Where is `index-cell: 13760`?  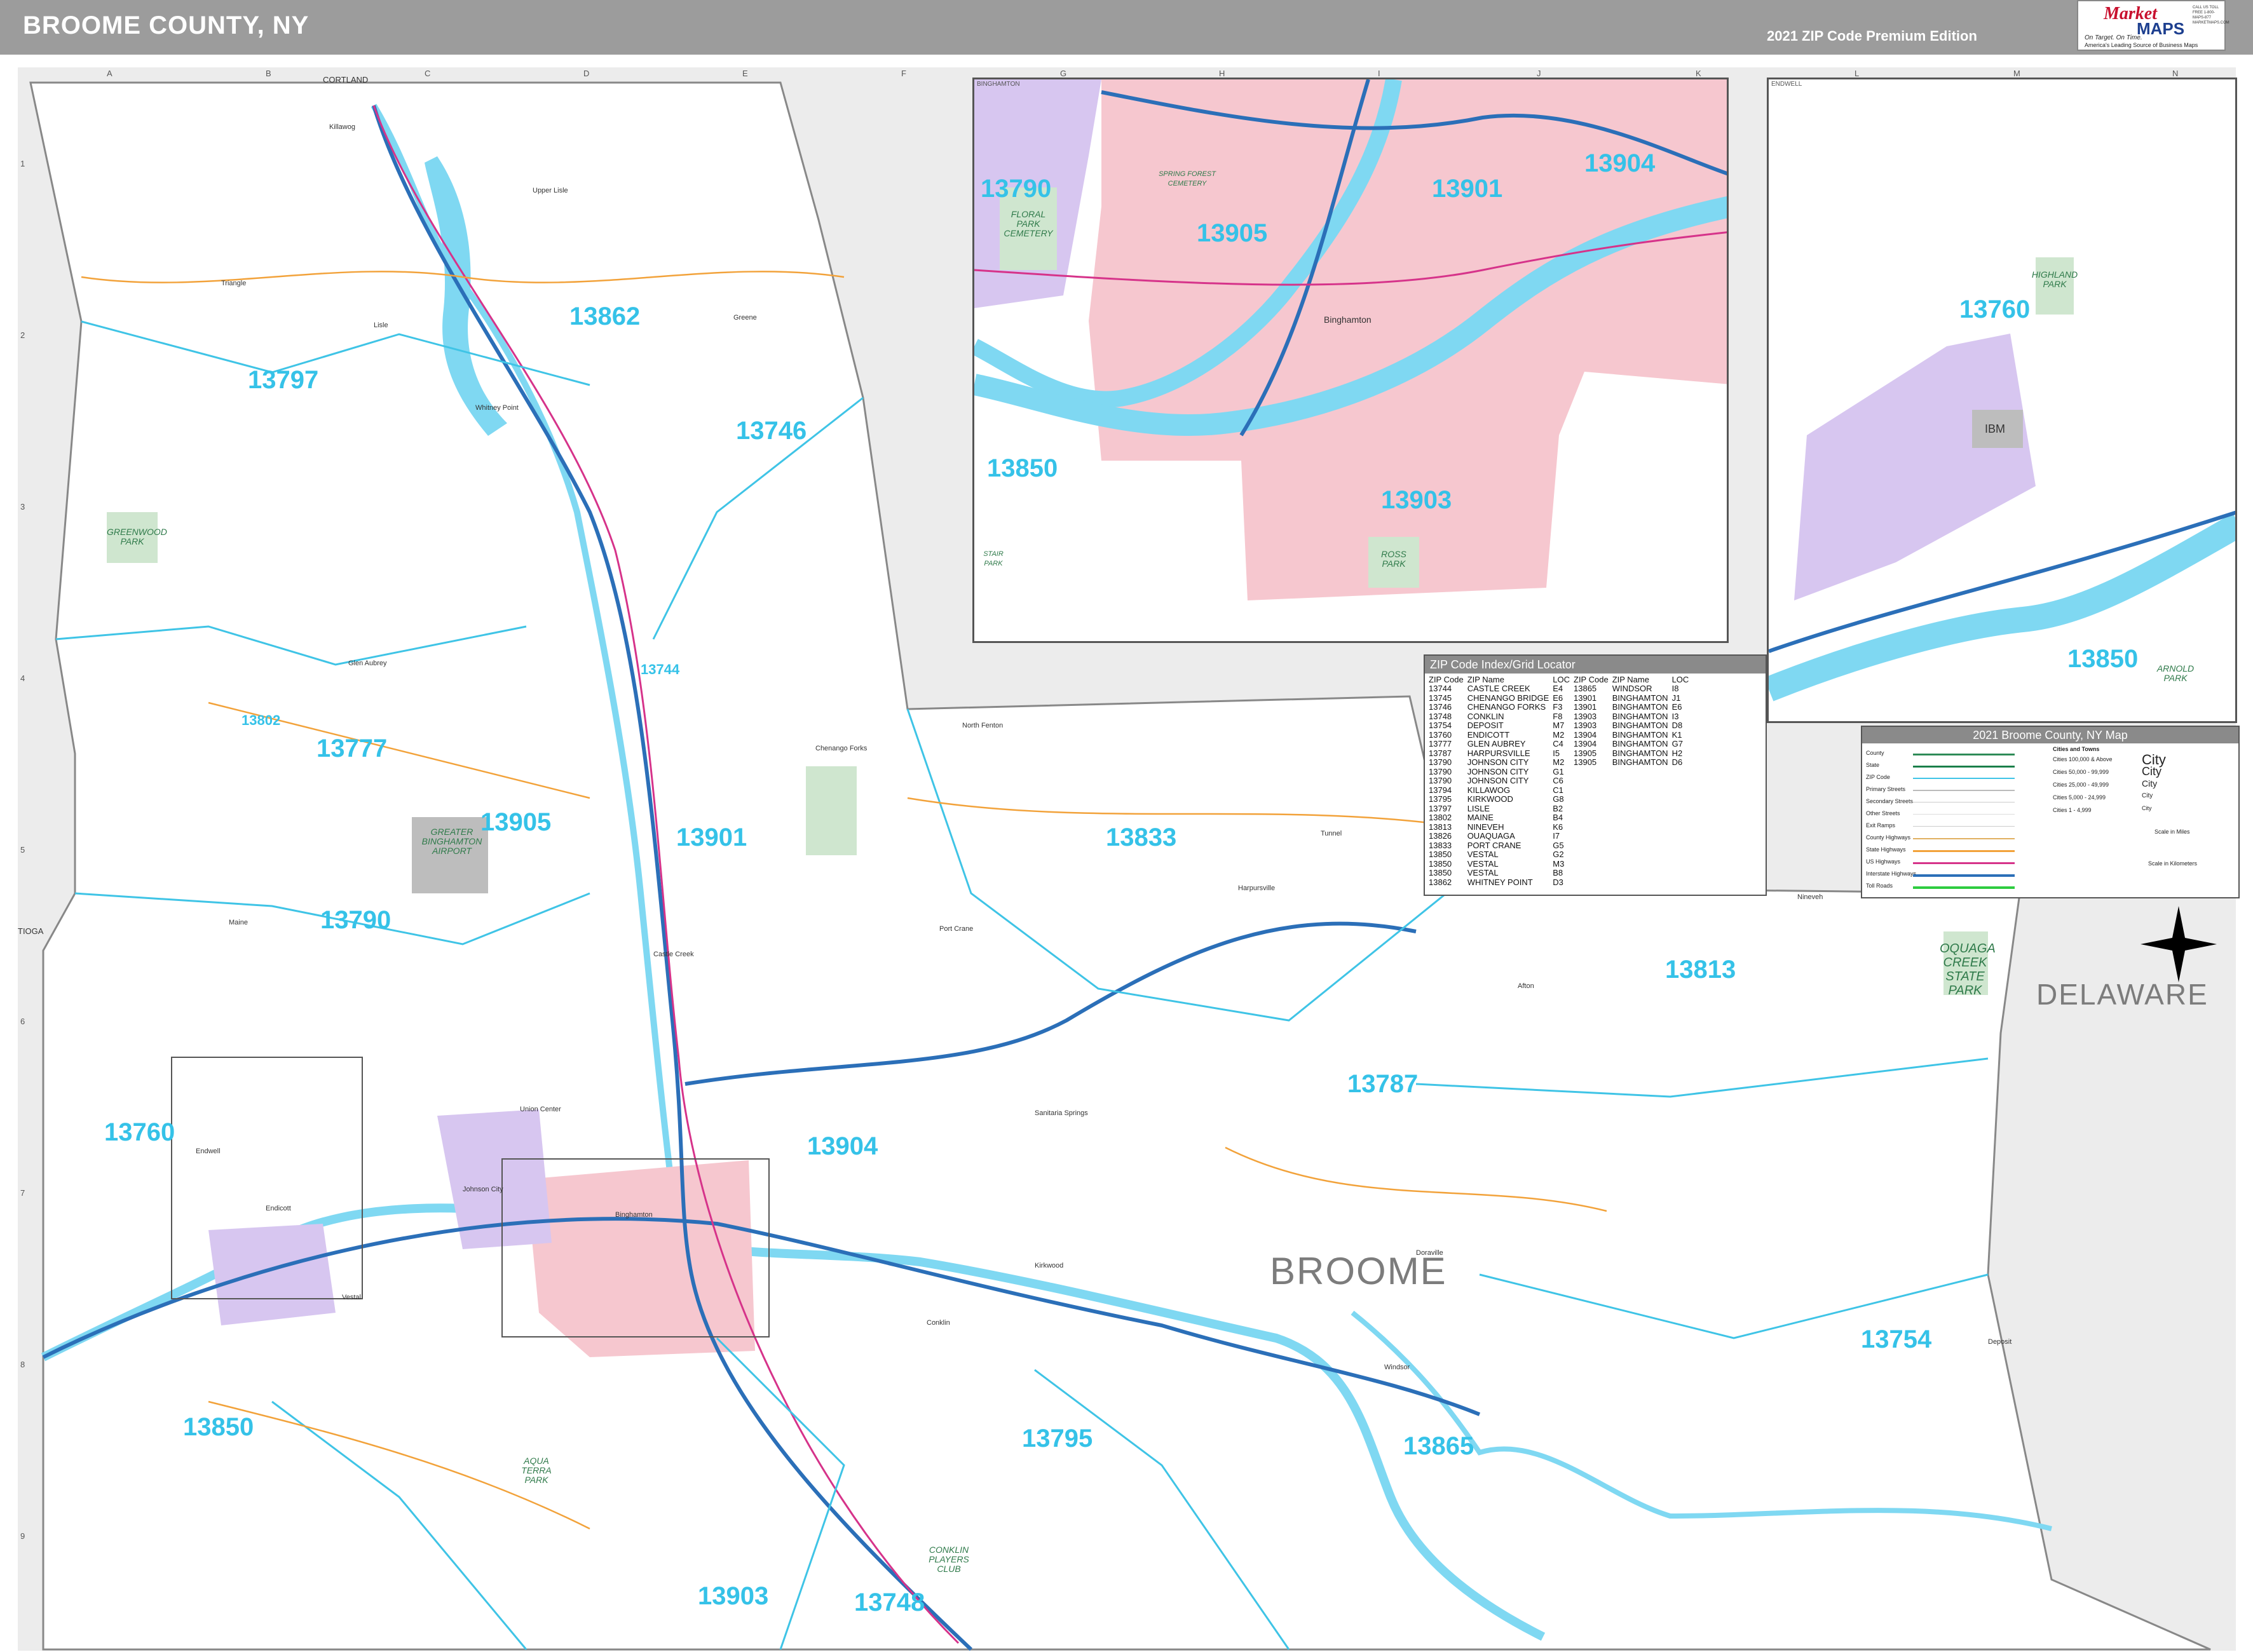
index-cell: 13760 is located at coordinates (1441, 734).